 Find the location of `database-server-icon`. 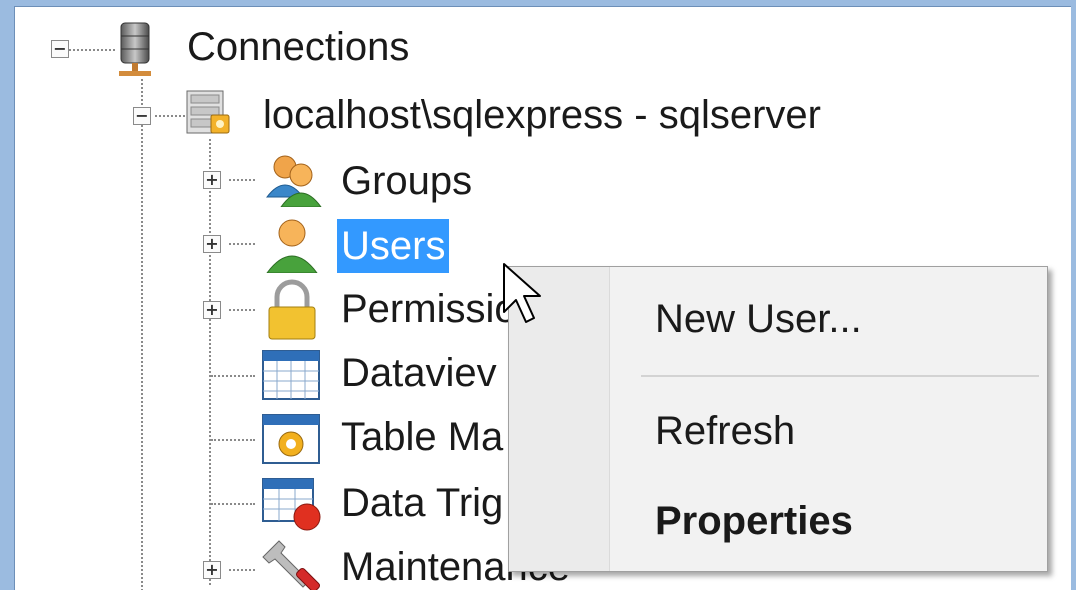

database-server-icon is located at coordinates (135, 49).